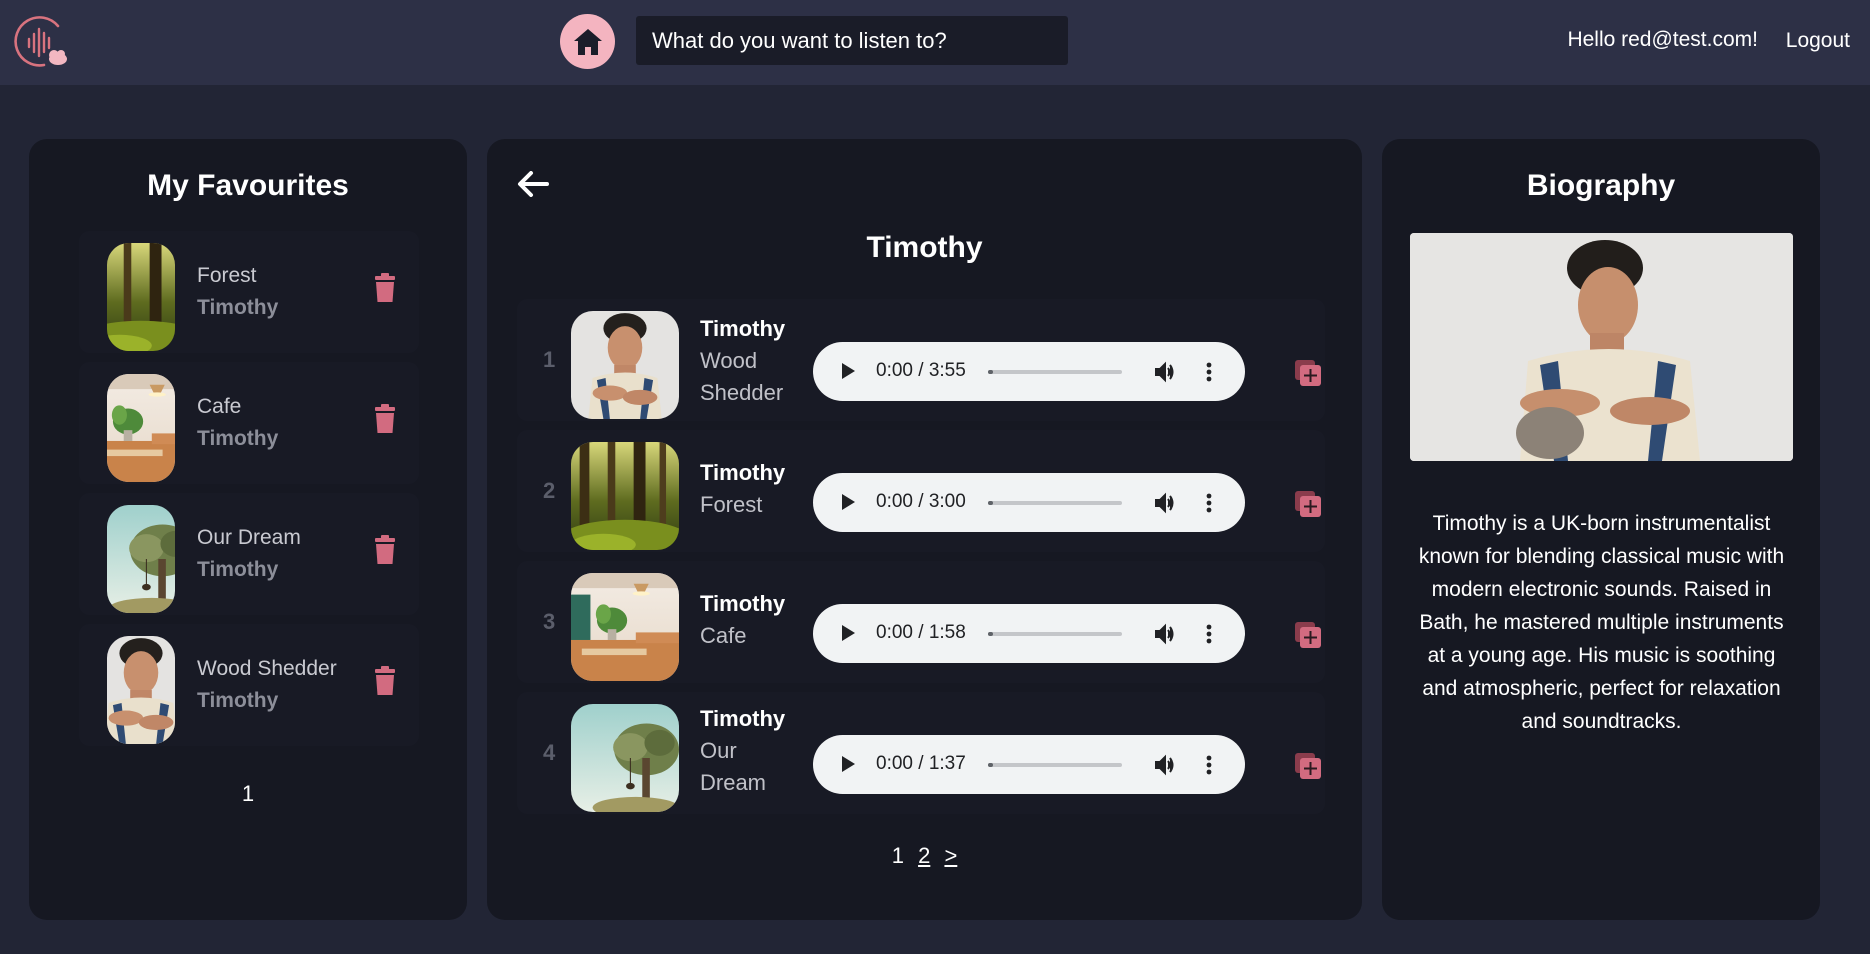  I want to click on track-row: 4 Timothy Our Dream 0:00 / 1:37, so click(921, 753).